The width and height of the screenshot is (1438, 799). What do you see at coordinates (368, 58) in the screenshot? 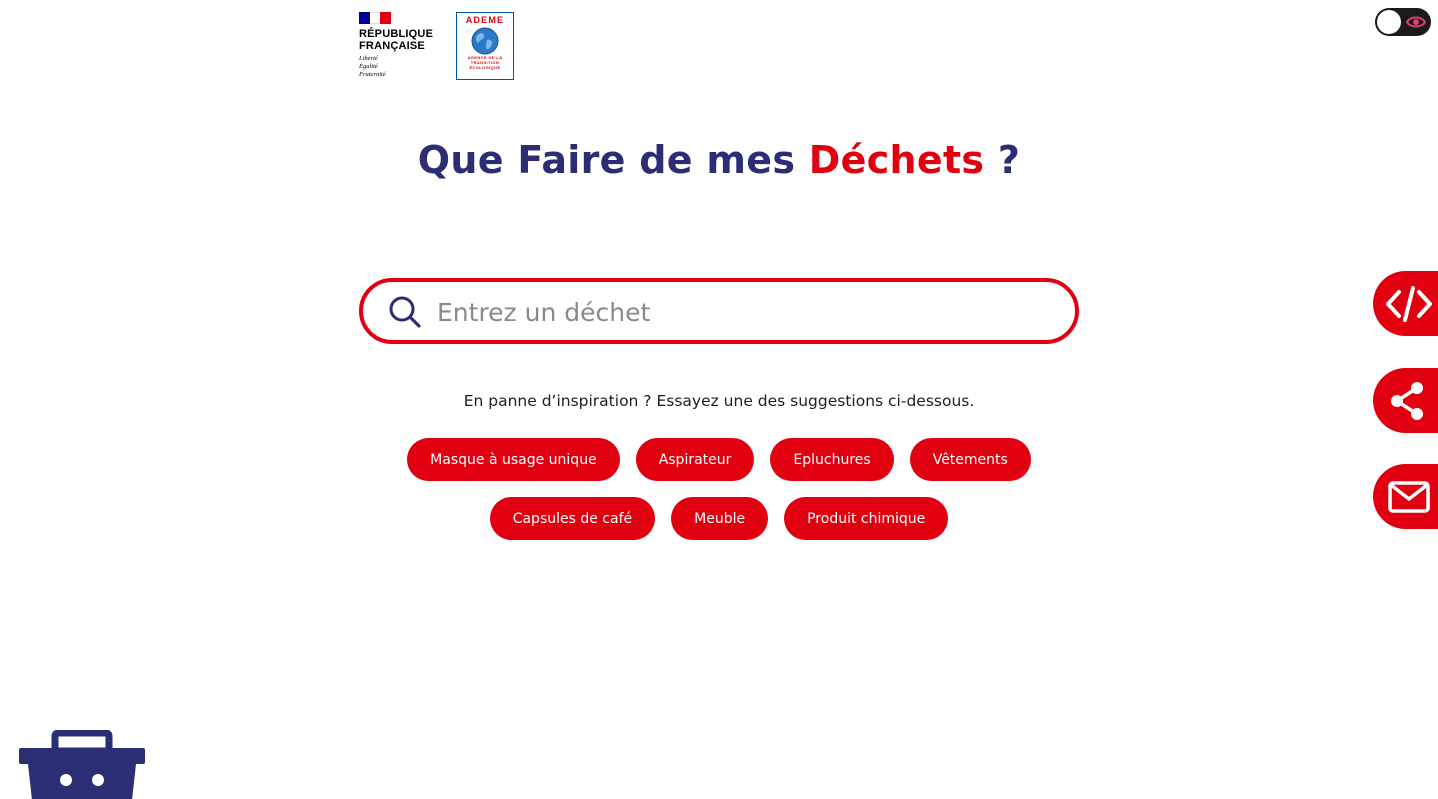
I see `rf-motto-line1: Liberté` at bounding box center [368, 58].